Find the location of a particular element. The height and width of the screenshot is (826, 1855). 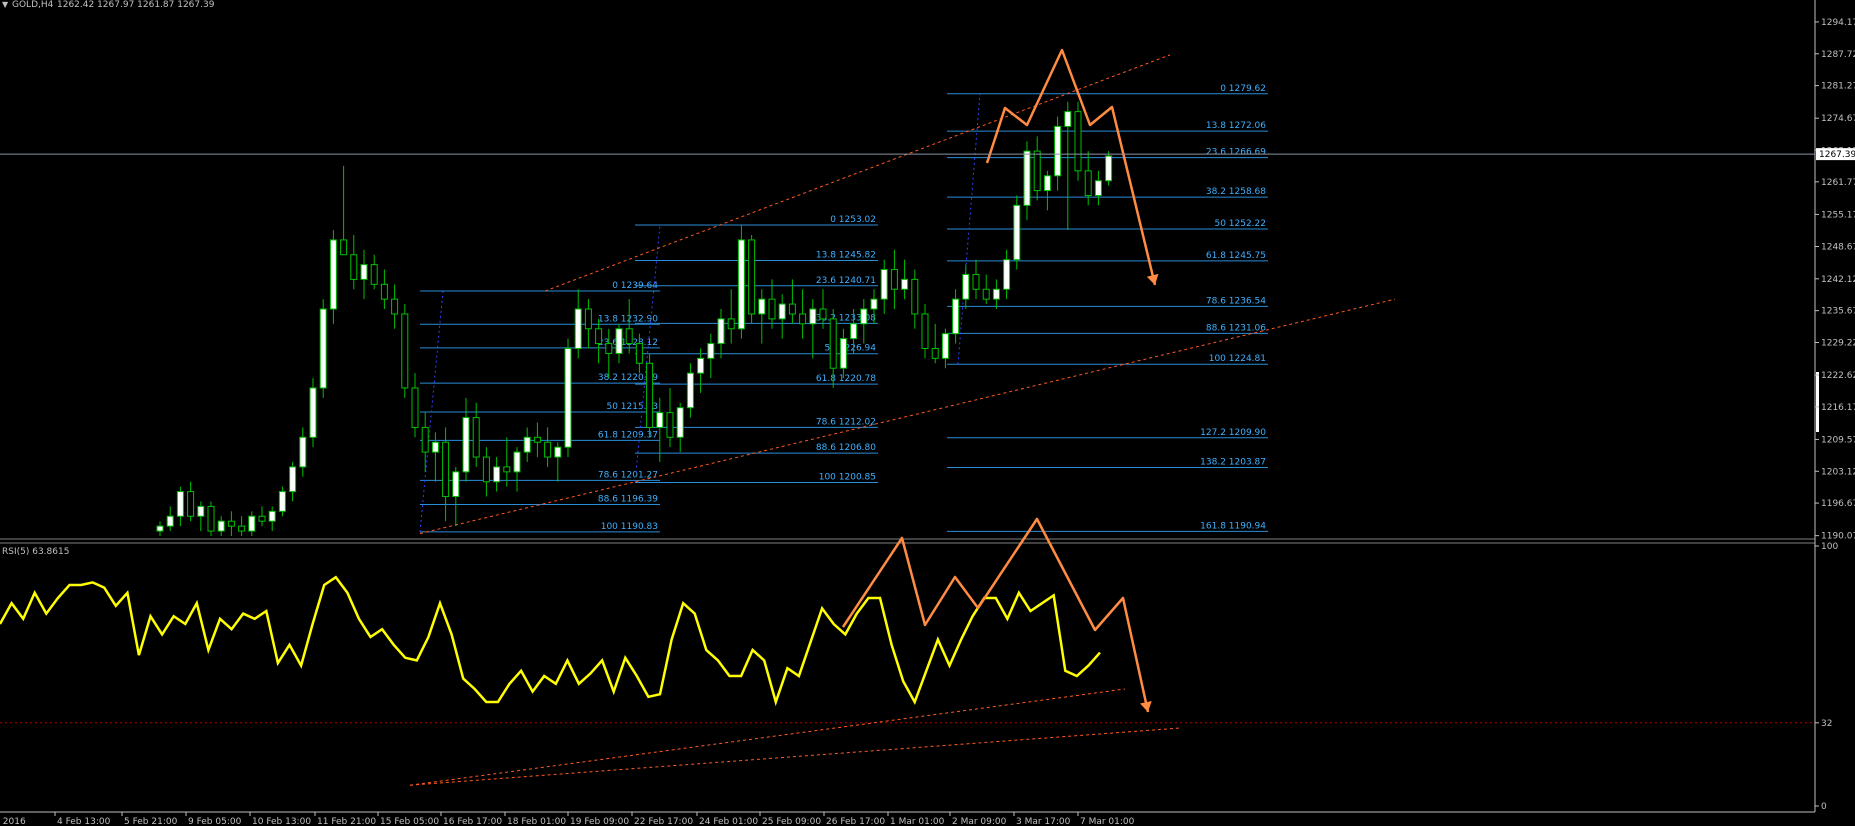

annotation-arrows is located at coordinates (1000, 380).